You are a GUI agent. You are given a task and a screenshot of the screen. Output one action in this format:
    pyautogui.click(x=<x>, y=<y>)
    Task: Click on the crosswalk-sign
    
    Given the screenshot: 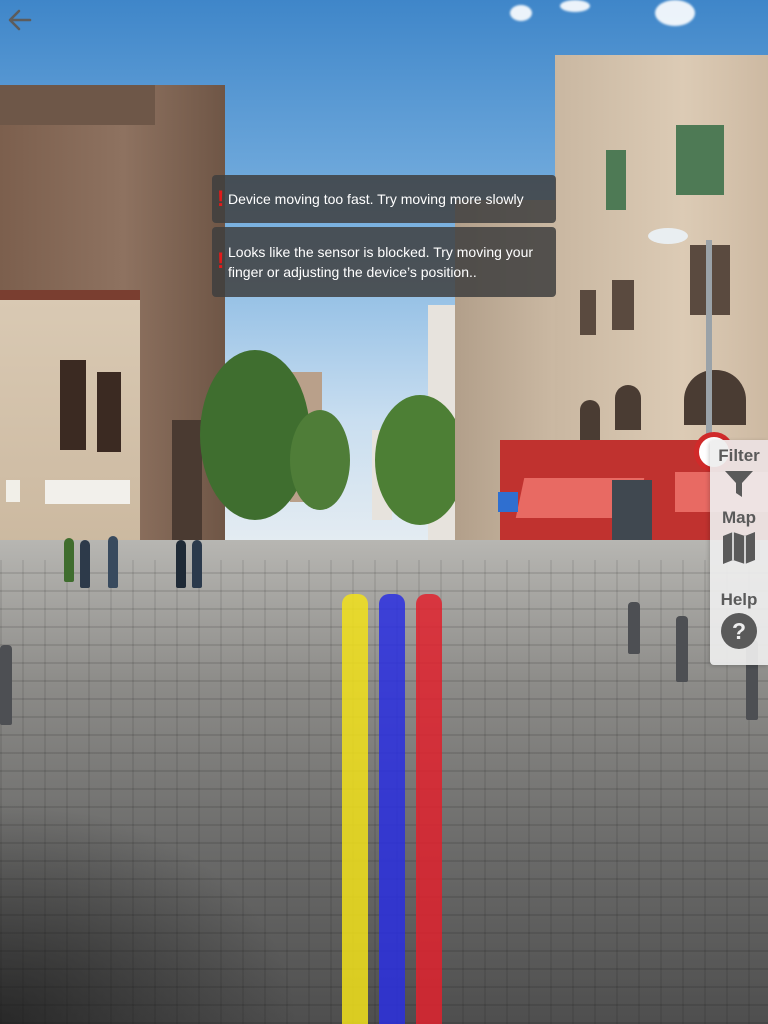 What is the action you would take?
    pyautogui.click(x=508, y=502)
    